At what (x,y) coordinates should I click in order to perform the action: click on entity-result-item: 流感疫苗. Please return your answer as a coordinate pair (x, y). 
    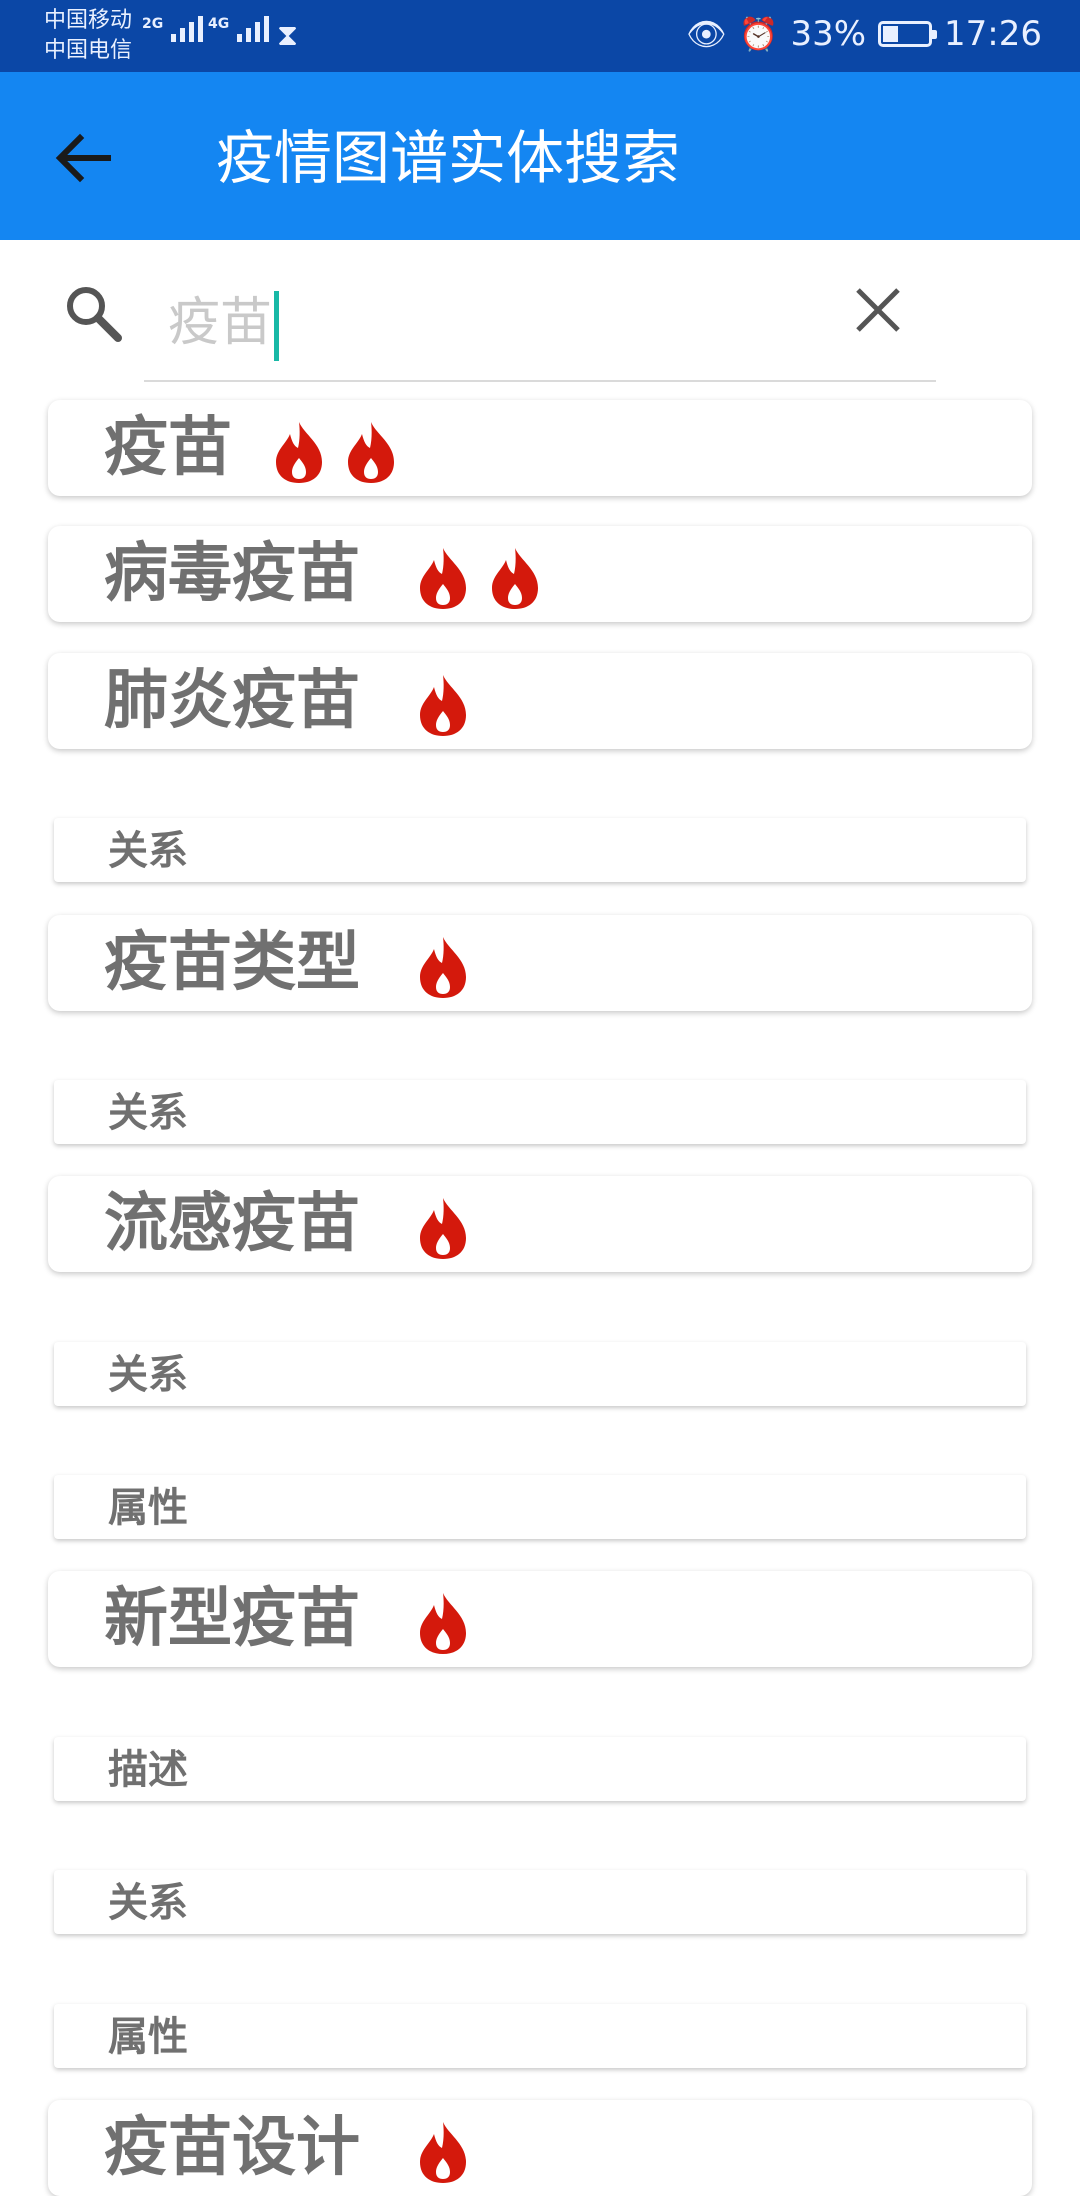
    Looking at the image, I should click on (540, 1224).